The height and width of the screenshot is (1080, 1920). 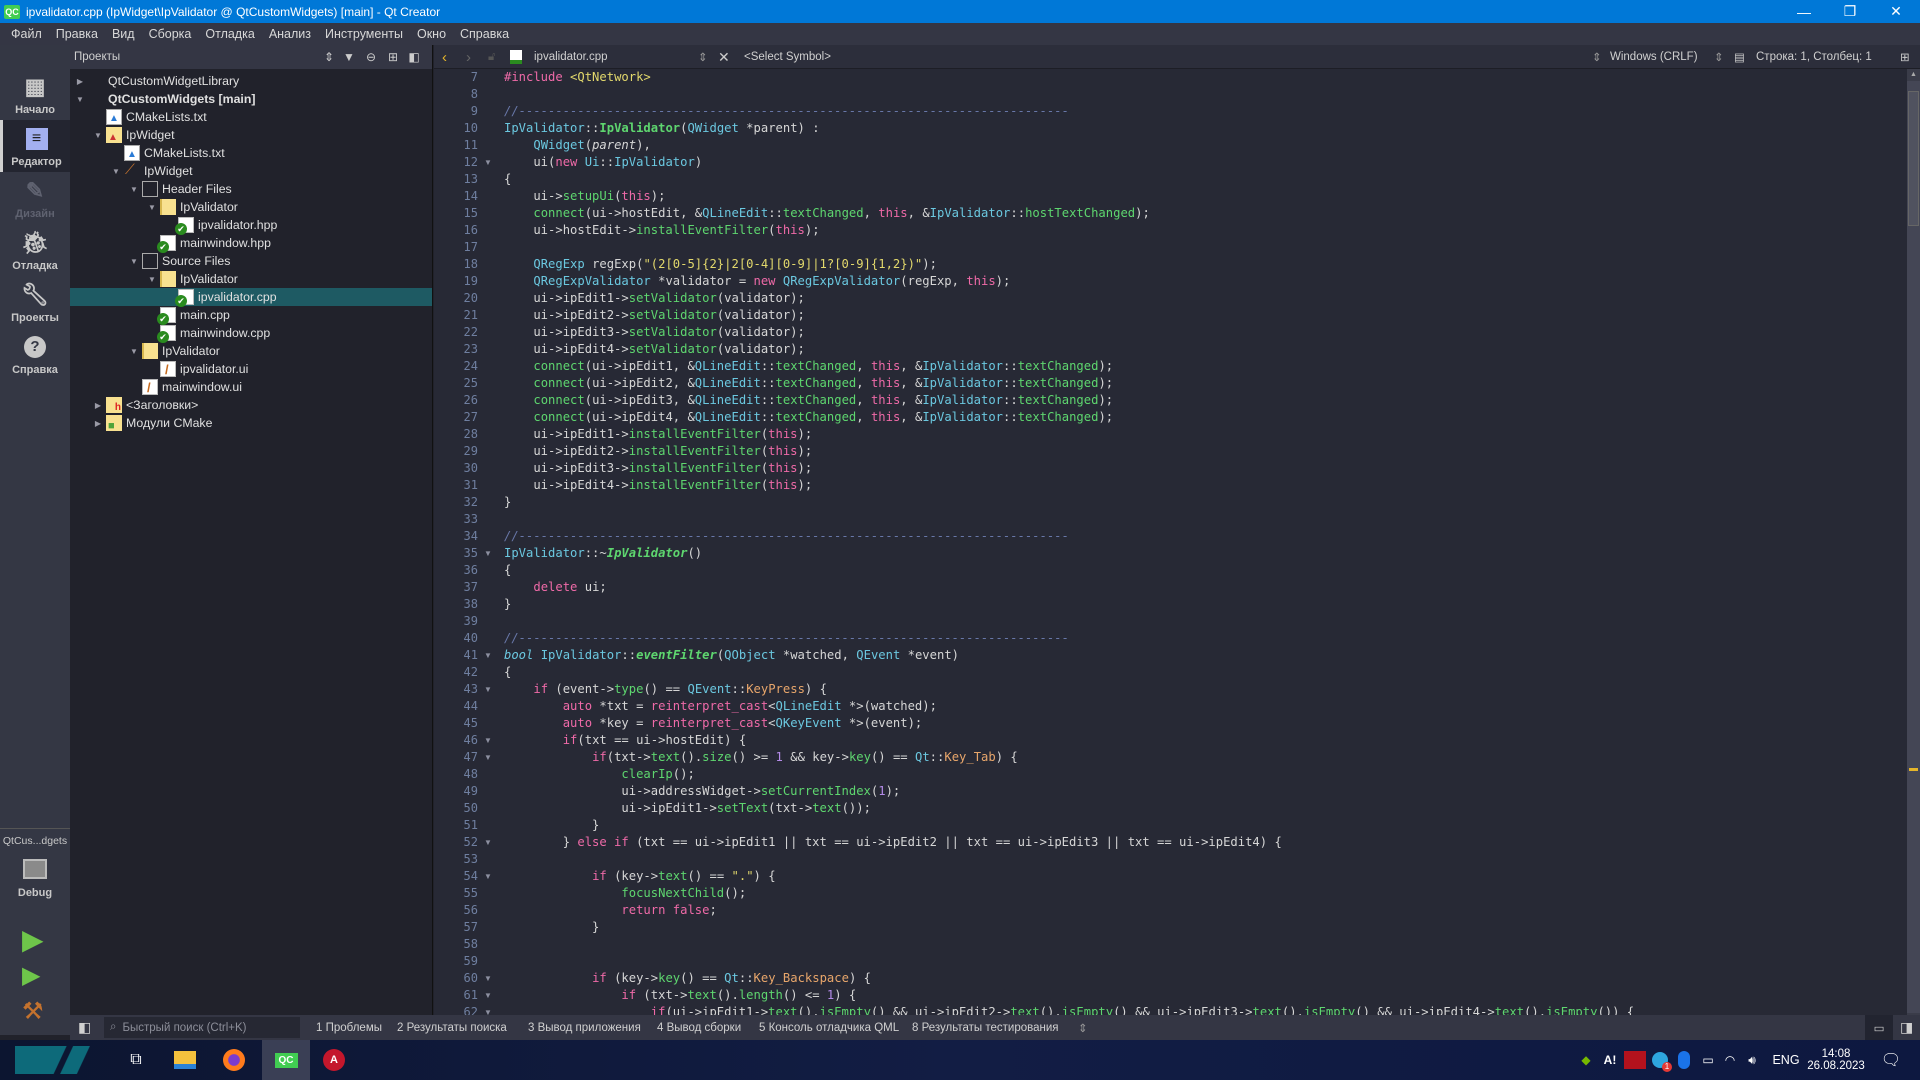 What do you see at coordinates (251, 225) in the screenshot?
I see `tree-item: ipvalidator.hpp` at bounding box center [251, 225].